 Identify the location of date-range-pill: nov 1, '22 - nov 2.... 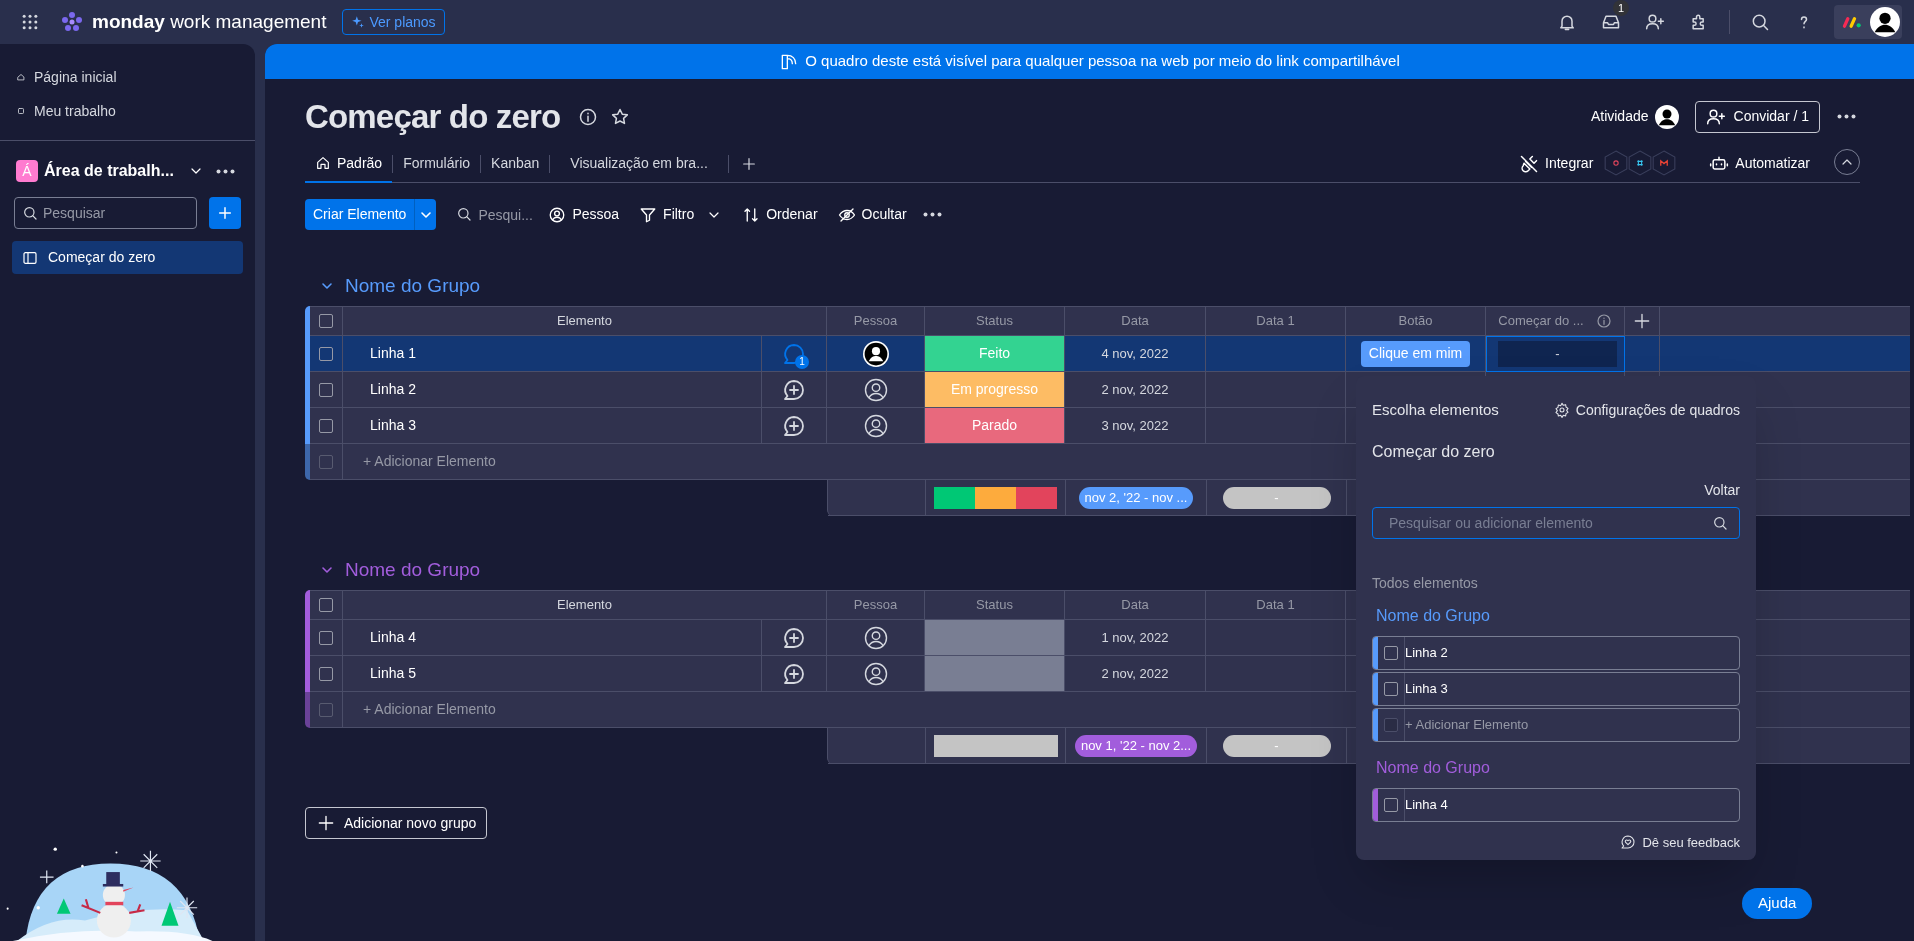
(1136, 745).